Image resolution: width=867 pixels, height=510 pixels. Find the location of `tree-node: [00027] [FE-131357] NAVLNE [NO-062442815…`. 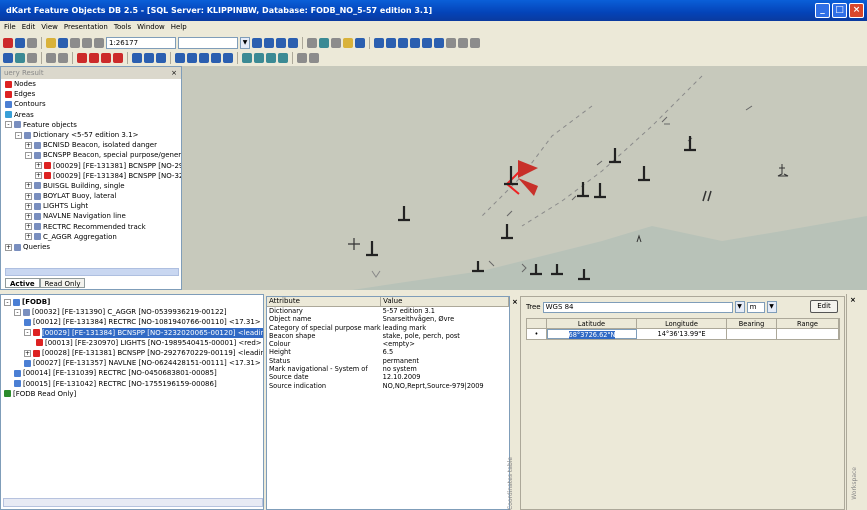

tree-node: [00027] [FE-131357] NAVLNE [NO-062442815… is located at coordinates (133, 363).